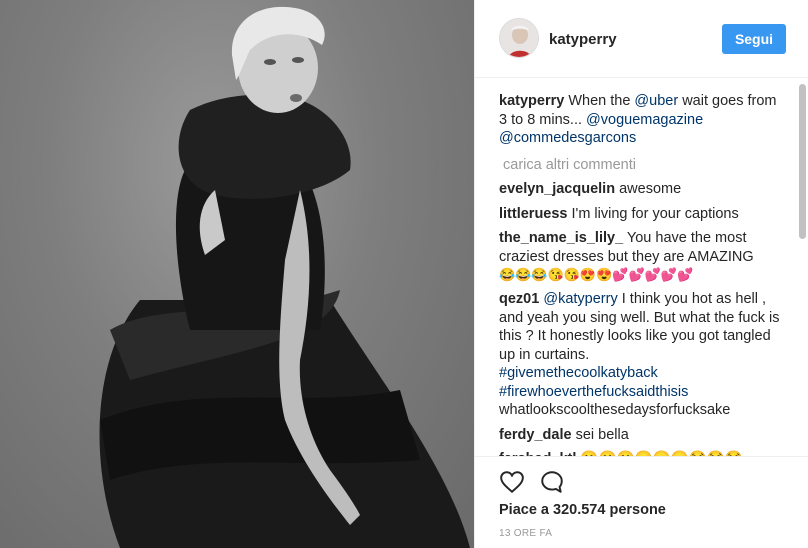 Image resolution: width=808 pixels, height=548 pixels. I want to click on comment: ferdy_dale sei bella, so click(642, 435).